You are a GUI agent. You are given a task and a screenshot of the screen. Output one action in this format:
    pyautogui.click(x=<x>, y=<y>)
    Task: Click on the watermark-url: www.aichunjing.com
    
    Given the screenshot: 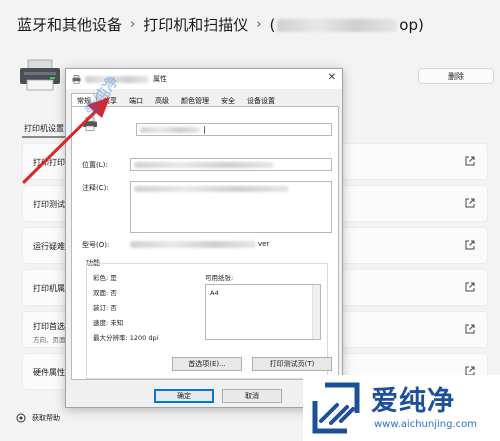 What is the action you would take?
    pyautogui.click(x=425, y=424)
    